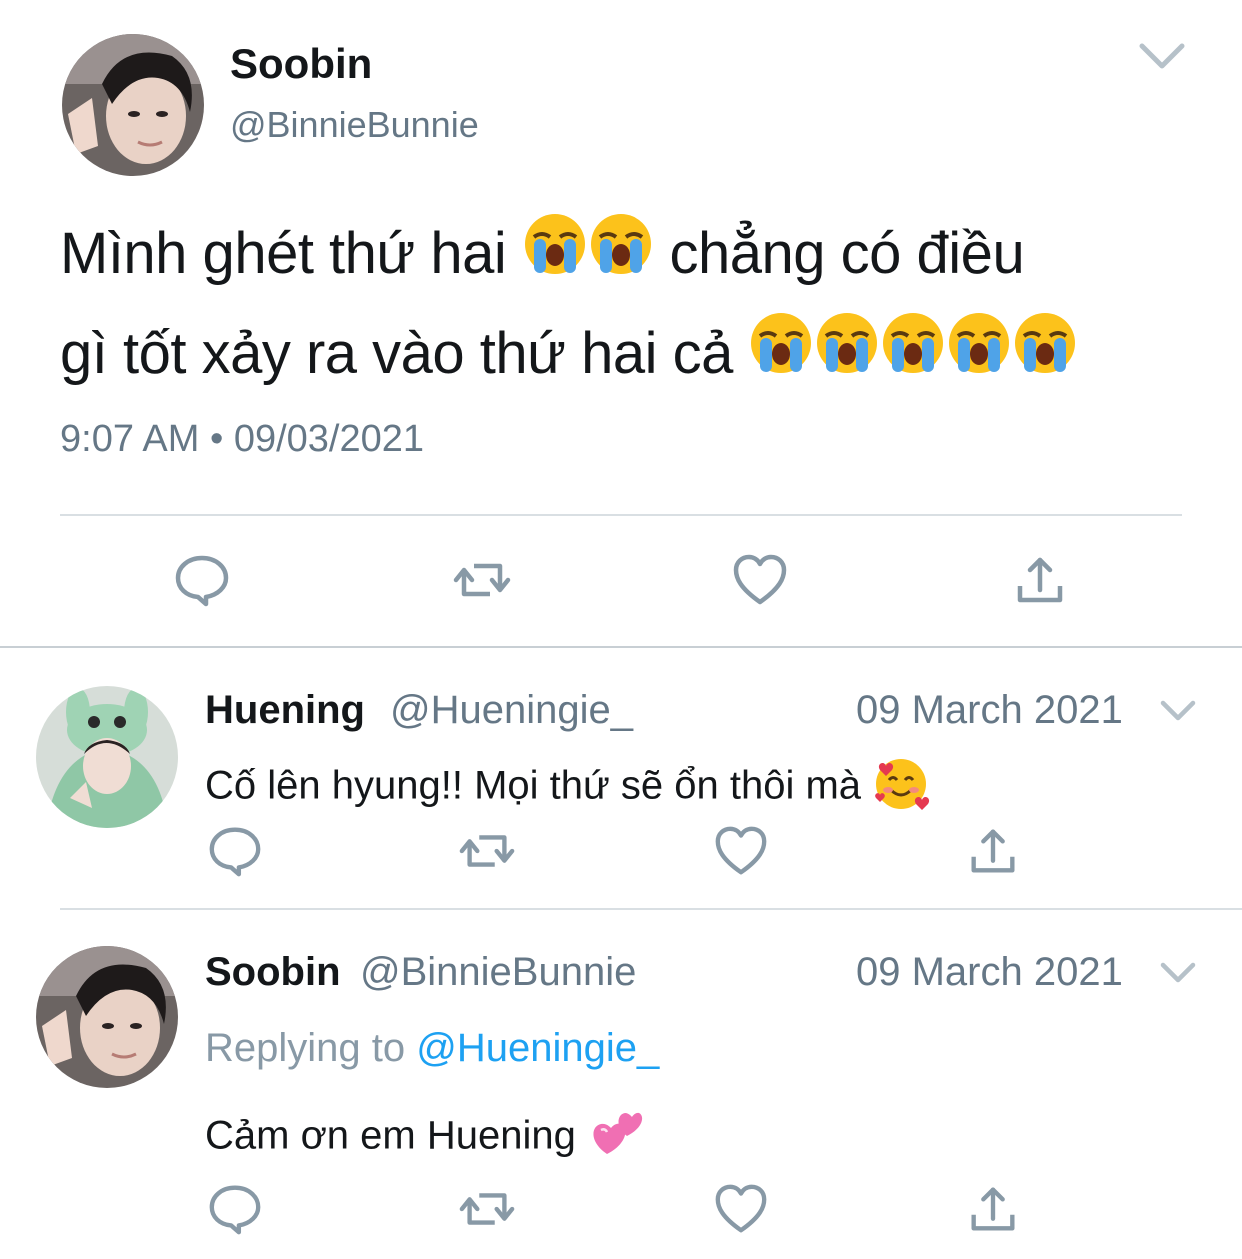  What do you see at coordinates (390, 1135) in the screenshot?
I see `reply-text-content: Cảm ơn em Huening` at bounding box center [390, 1135].